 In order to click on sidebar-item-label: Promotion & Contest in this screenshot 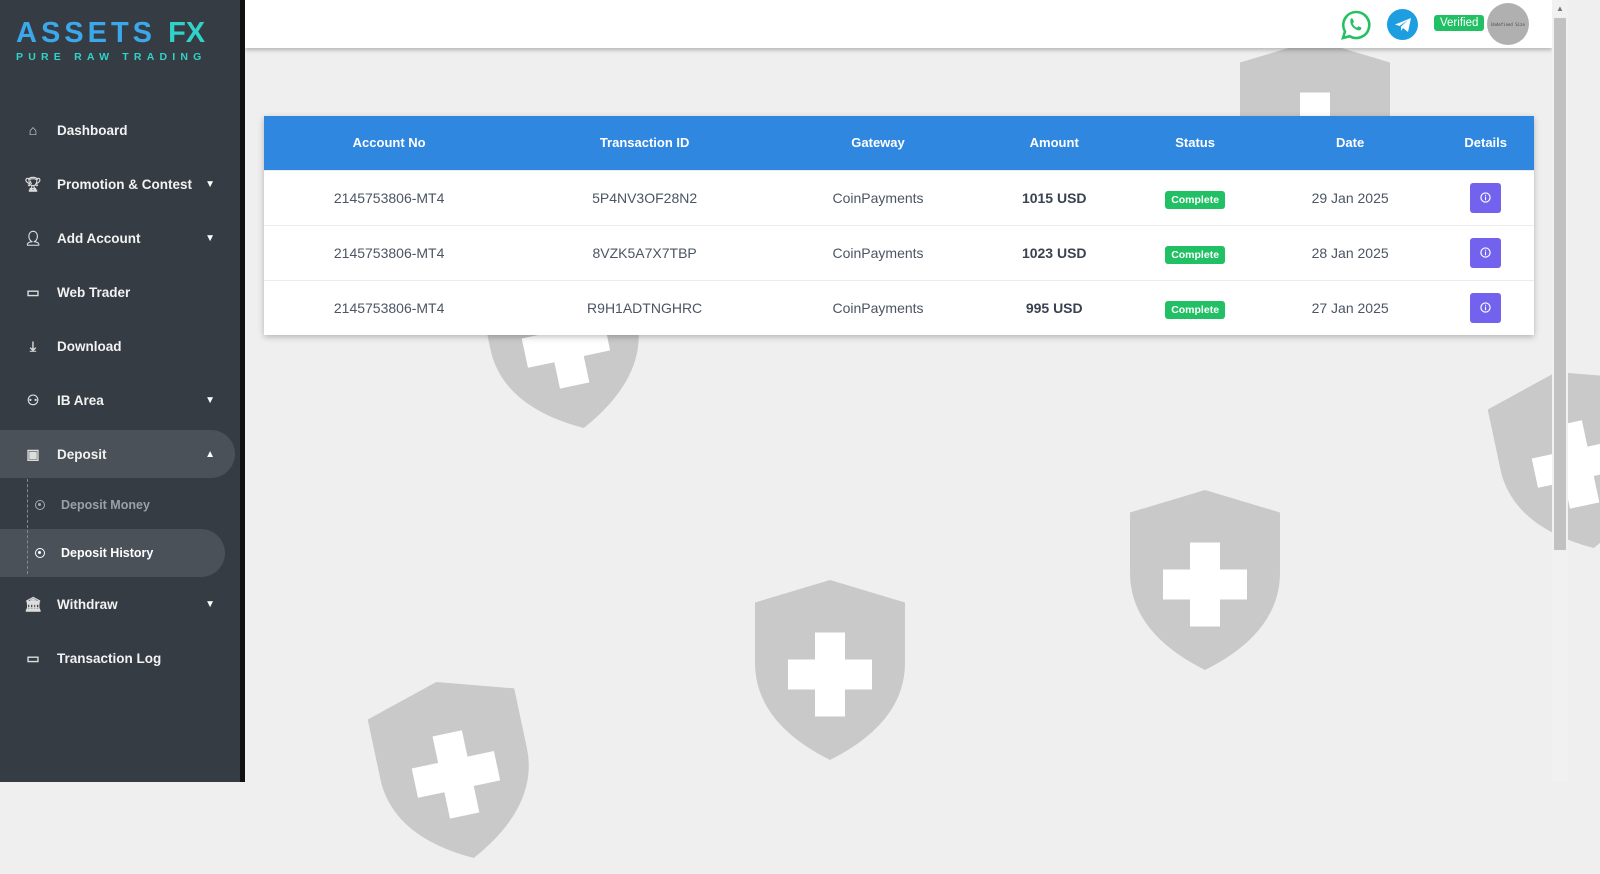, I will do `click(124, 184)`.